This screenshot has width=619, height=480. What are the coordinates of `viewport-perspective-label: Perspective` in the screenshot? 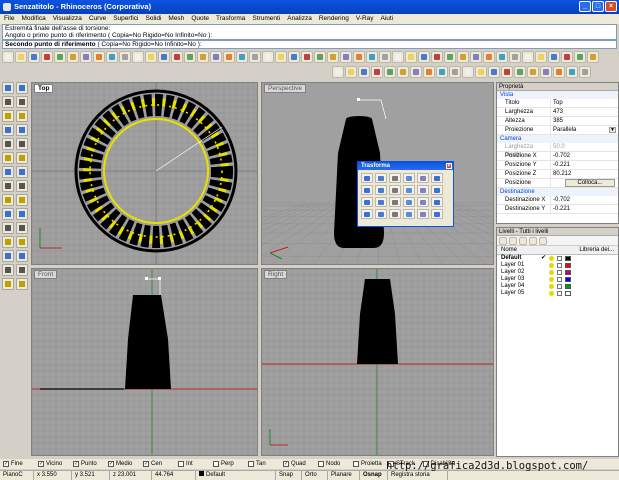 It's located at (285, 88).